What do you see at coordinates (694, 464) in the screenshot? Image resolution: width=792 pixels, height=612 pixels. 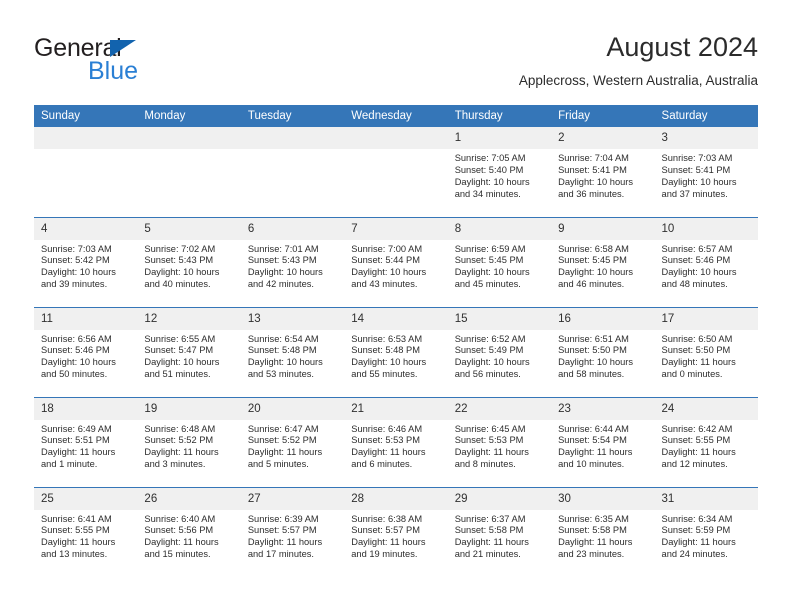 I see `day-daylight-text: and 12 minutes.` at bounding box center [694, 464].